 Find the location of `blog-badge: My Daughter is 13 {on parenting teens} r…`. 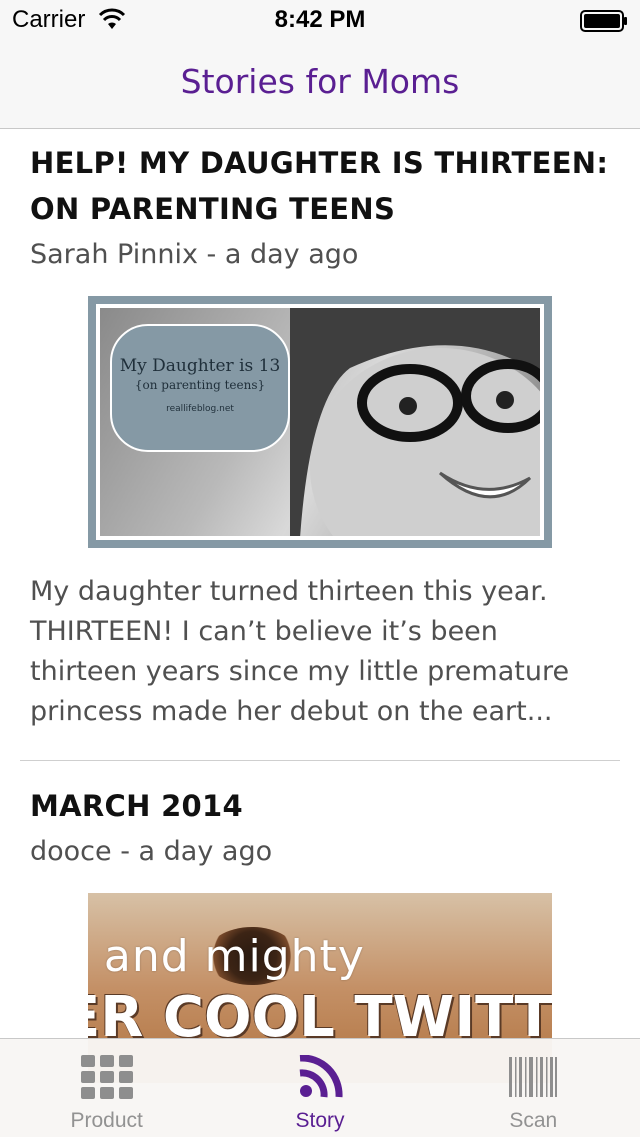

blog-badge: My Daughter is 13 {on parenting teens} r… is located at coordinates (200, 388).